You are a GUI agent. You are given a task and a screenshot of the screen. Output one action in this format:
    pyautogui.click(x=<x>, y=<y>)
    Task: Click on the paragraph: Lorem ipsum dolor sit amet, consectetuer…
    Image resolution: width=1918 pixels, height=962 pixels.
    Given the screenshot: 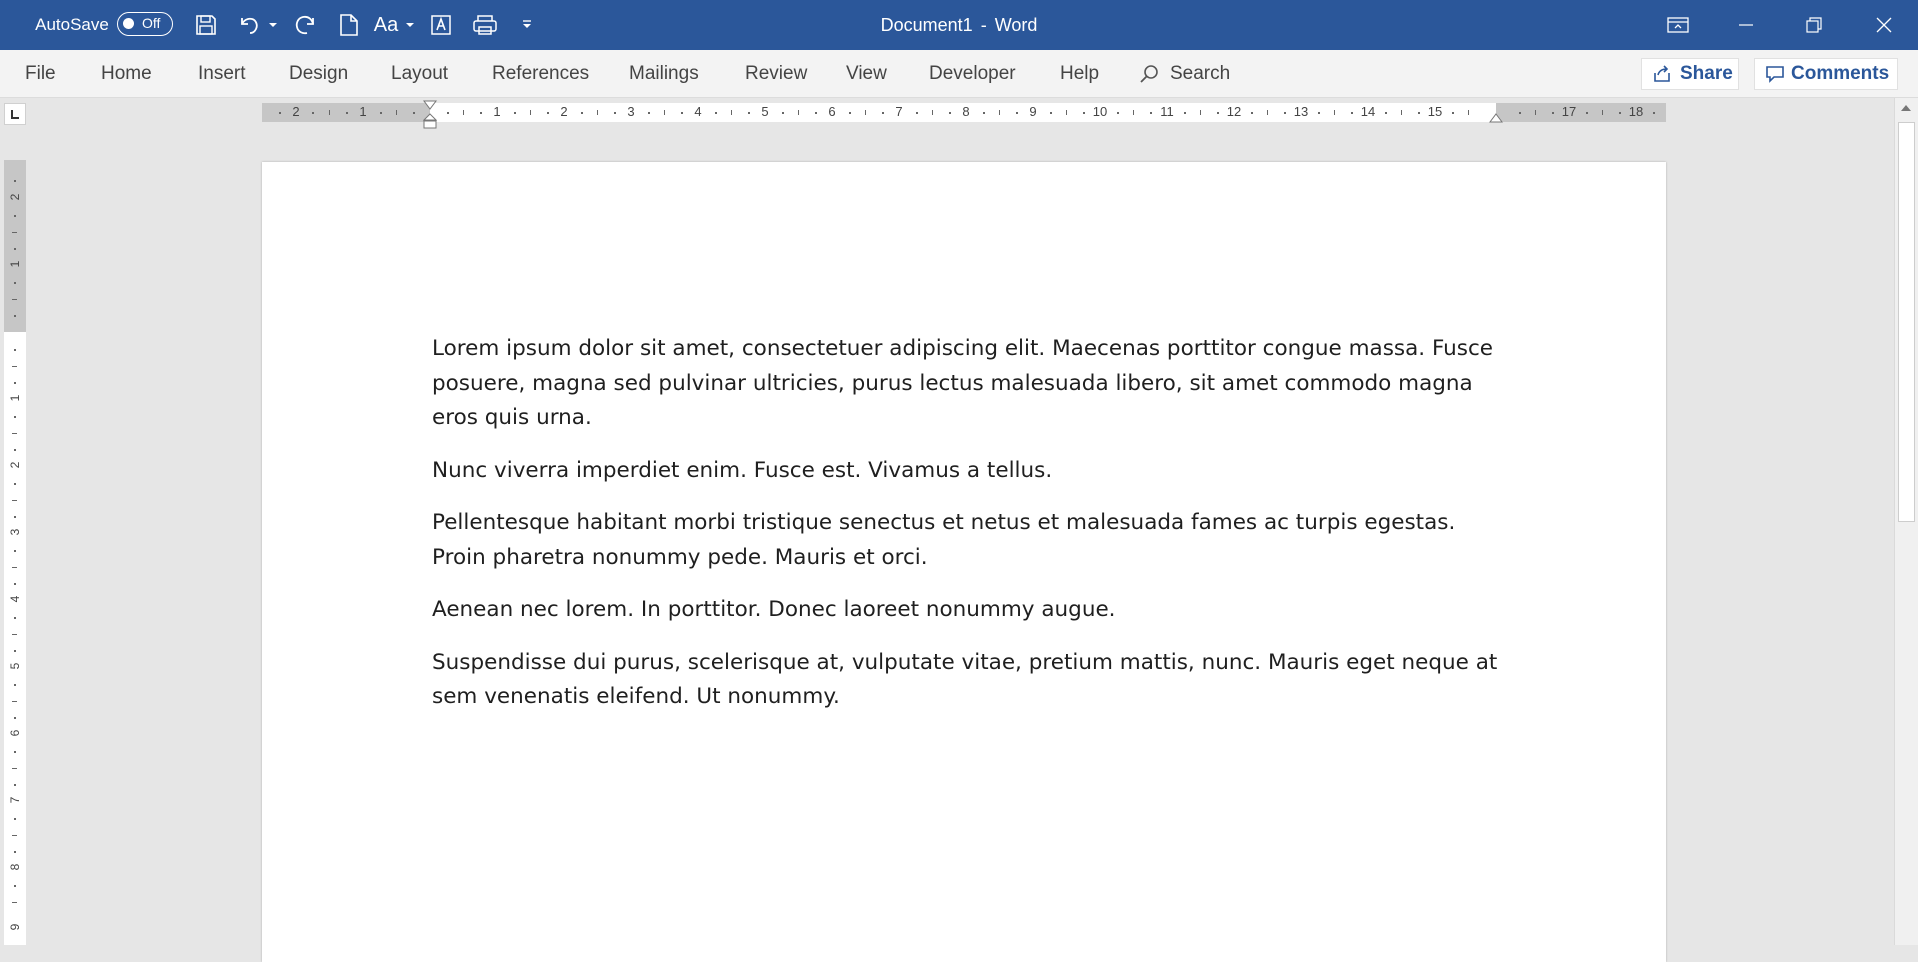 What is the action you would take?
    pyautogui.click(x=972, y=384)
    